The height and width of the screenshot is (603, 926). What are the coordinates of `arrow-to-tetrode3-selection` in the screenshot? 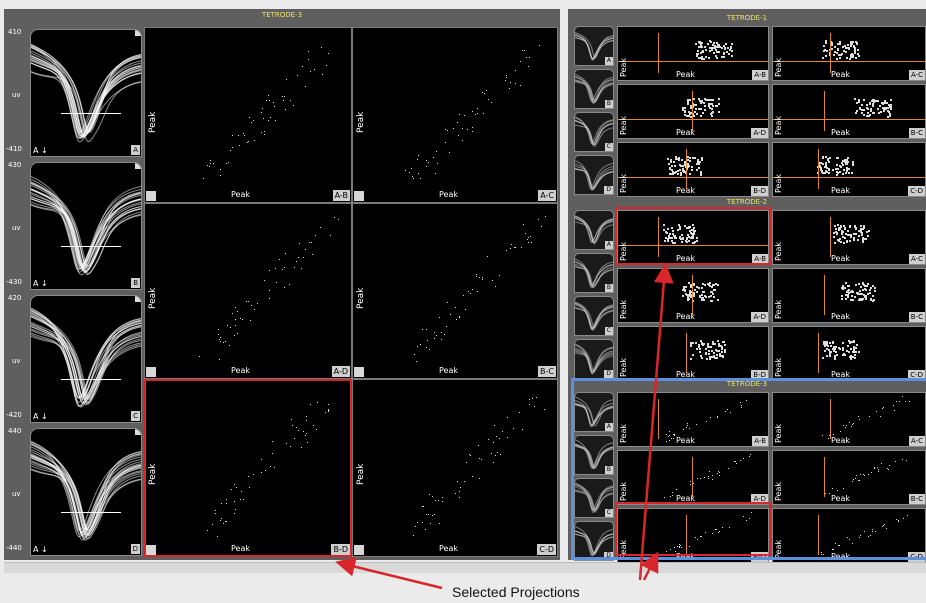 It's located at (649, 566).